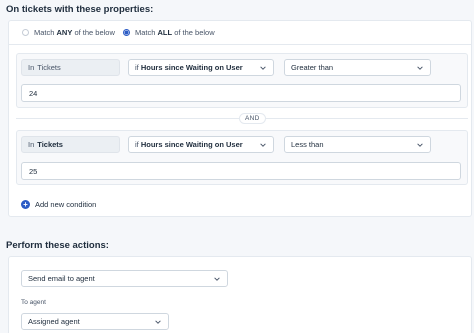 The image size is (474, 333). Describe the element at coordinates (124, 278) in the screenshot. I see `action-type-select: Send email to agent` at that location.